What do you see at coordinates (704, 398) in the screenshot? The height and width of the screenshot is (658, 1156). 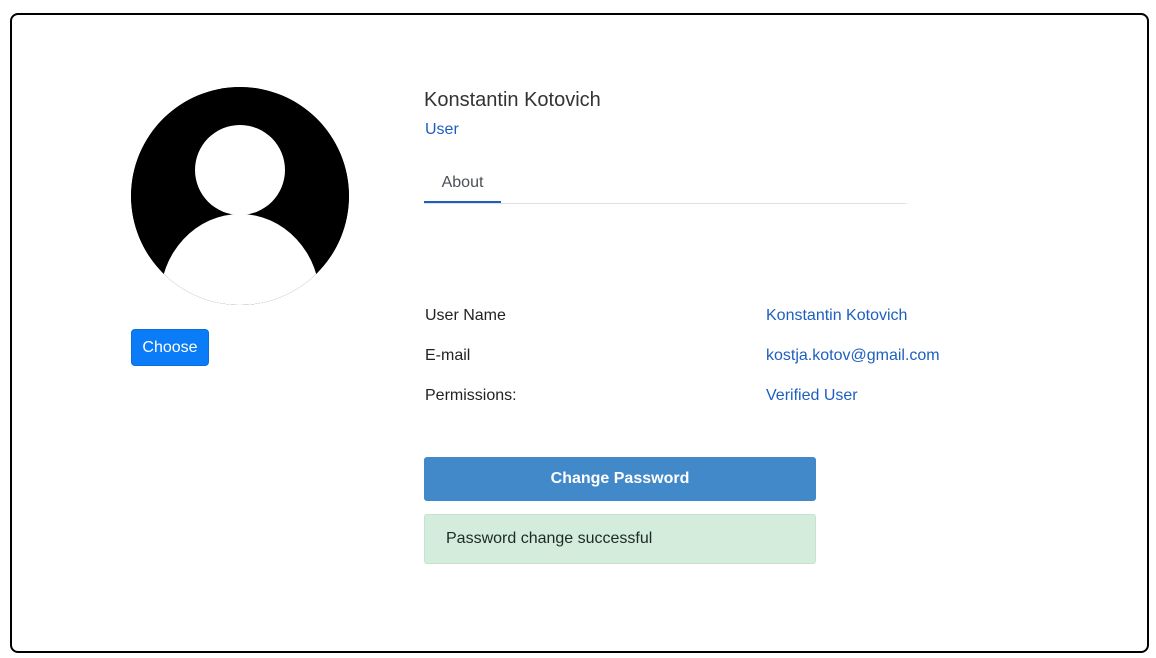 I see `info-row-permissions: Permissions: Verified User` at bounding box center [704, 398].